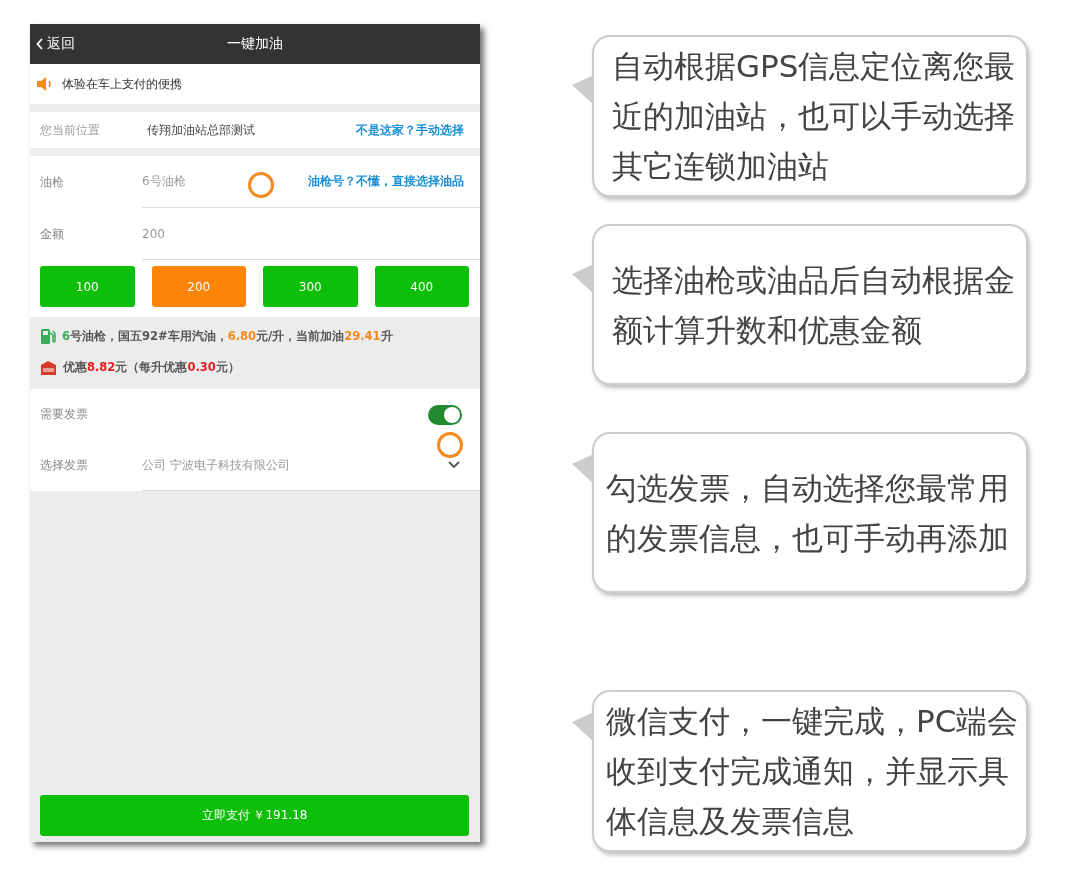 This screenshot has width=1080, height=878. I want to click on callout-text: 选择油枪或油品后自动根据金额计算升数和优惠金额, so click(813, 305).